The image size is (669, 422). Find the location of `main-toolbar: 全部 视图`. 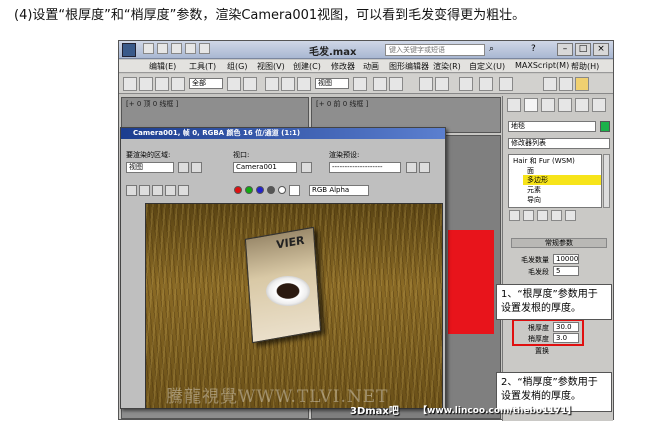

main-toolbar: 全部 视图 is located at coordinates (366, 84).